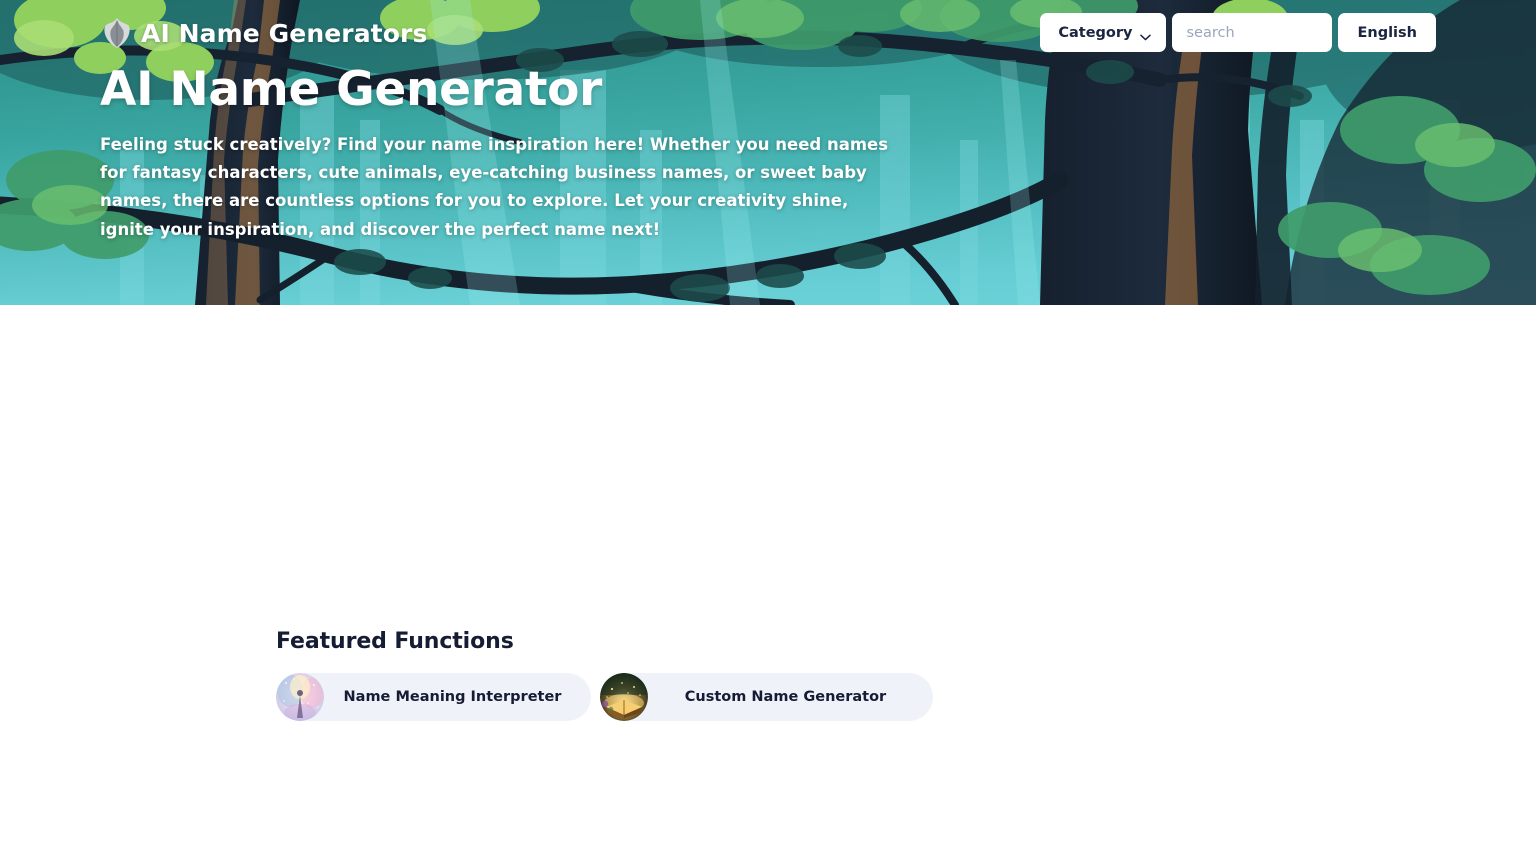 This screenshot has height=864, width=1536. What do you see at coordinates (284, 33) in the screenshot?
I see `brand-name: AI Name Generators` at bounding box center [284, 33].